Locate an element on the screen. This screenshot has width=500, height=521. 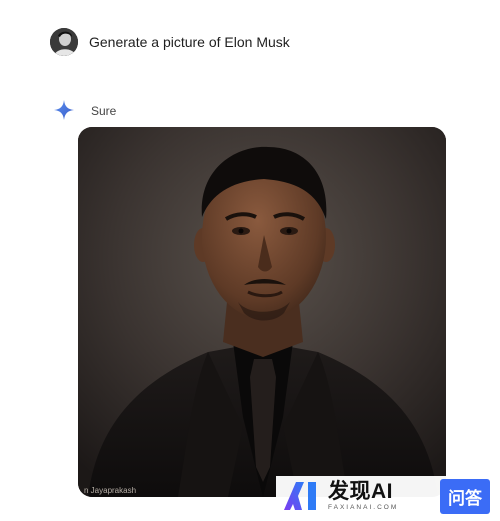
site-watermark: 发现AI FAXIANAI.COM 问答 is located at coordinates (386, 496).